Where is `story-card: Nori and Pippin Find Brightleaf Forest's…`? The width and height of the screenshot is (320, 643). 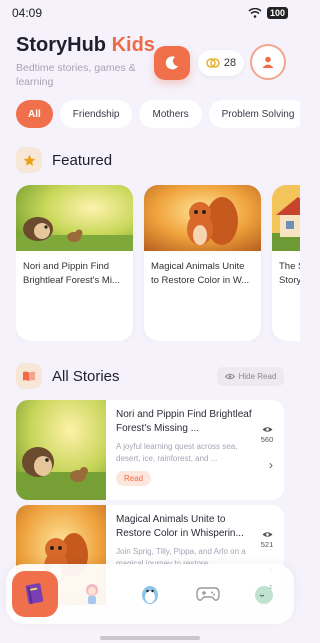
story-card: Nori and Pippin Find Brightleaf Forest's… is located at coordinates (150, 450).